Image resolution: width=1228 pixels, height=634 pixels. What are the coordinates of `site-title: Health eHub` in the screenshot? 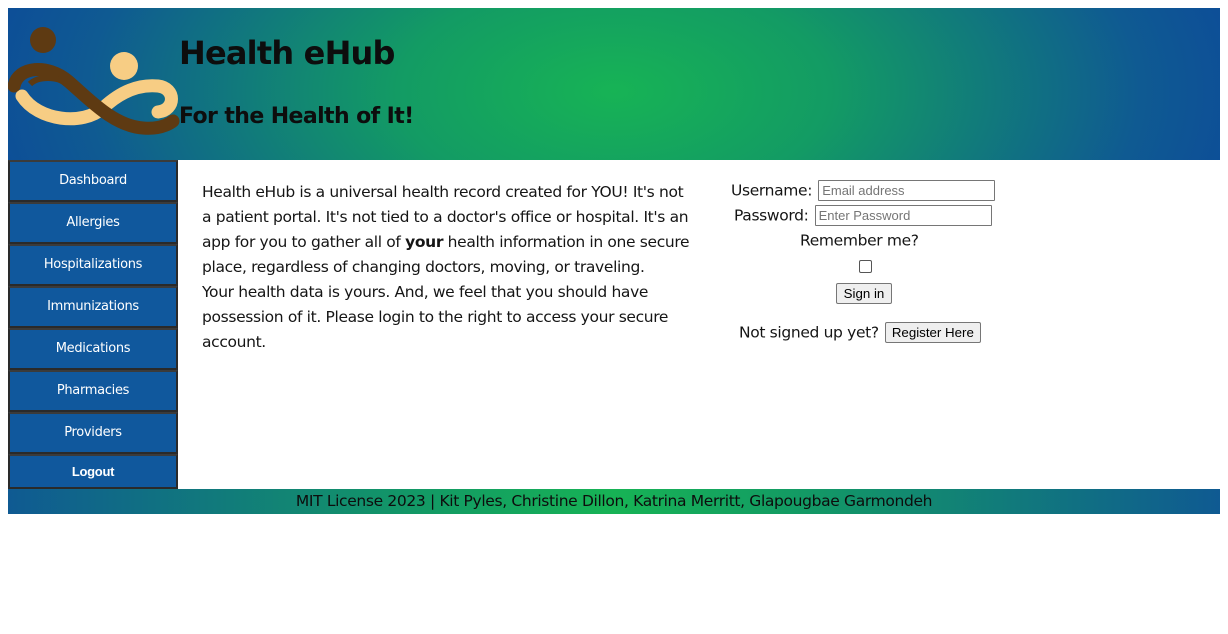 It's located at (287, 53).